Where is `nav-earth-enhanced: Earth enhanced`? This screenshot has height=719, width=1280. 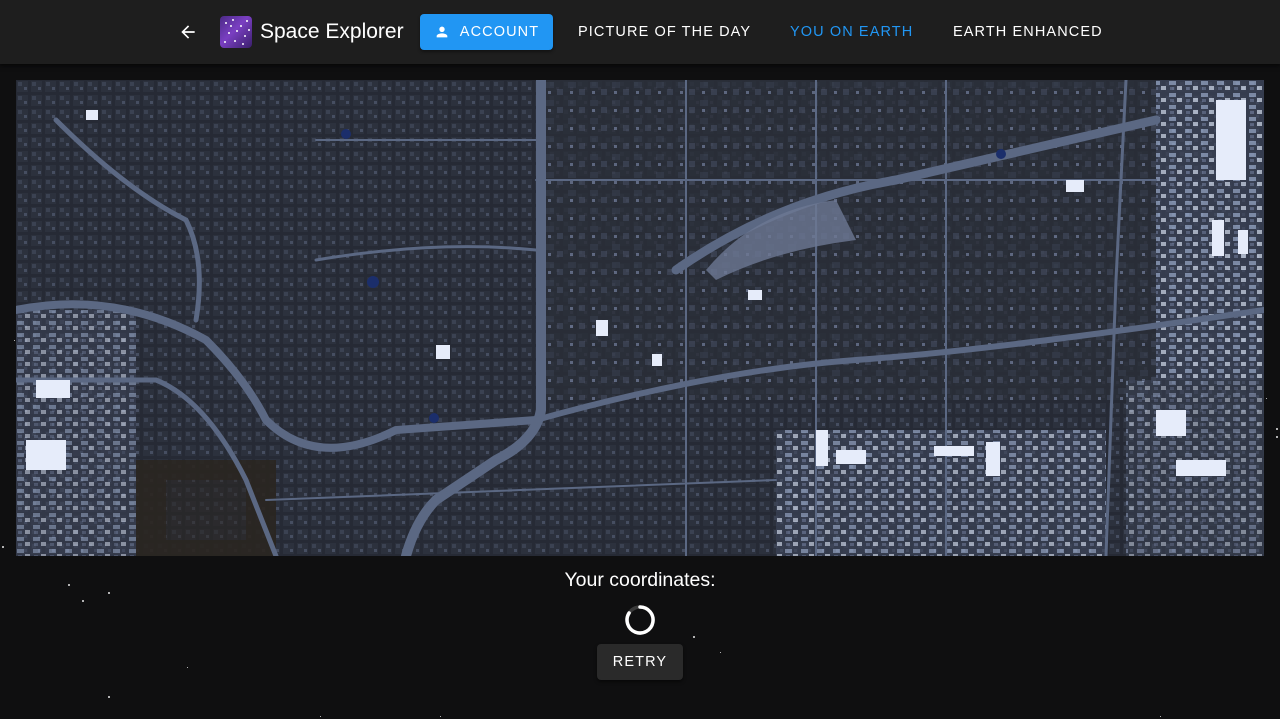 nav-earth-enhanced: Earth enhanced is located at coordinates (1028, 32).